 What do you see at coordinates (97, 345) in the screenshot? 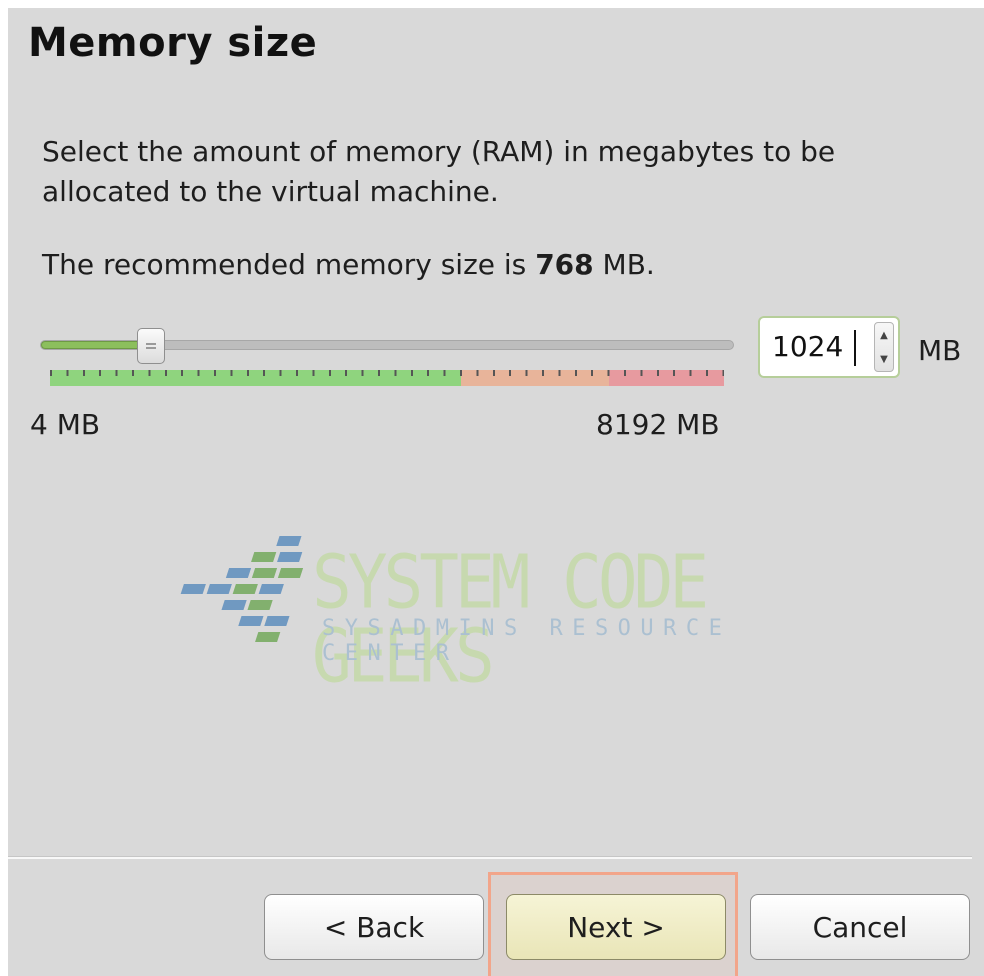
I see `memory-slider-fill` at bounding box center [97, 345].